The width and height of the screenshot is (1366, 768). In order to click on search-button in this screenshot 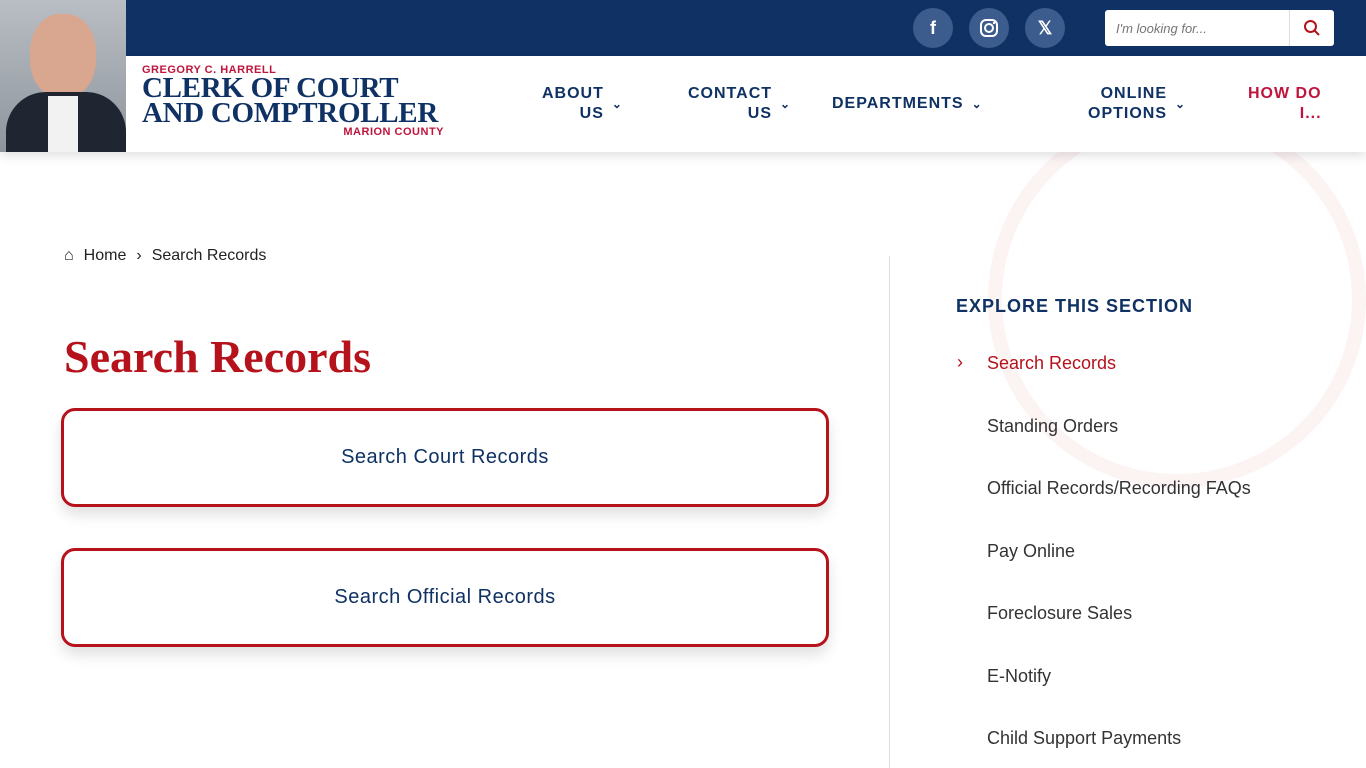, I will do `click(1311, 28)`.